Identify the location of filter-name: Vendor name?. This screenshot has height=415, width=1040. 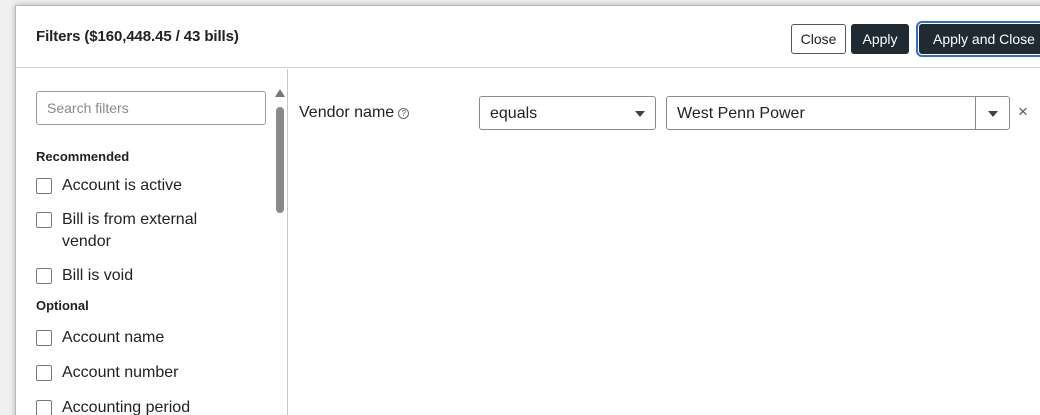
(354, 113).